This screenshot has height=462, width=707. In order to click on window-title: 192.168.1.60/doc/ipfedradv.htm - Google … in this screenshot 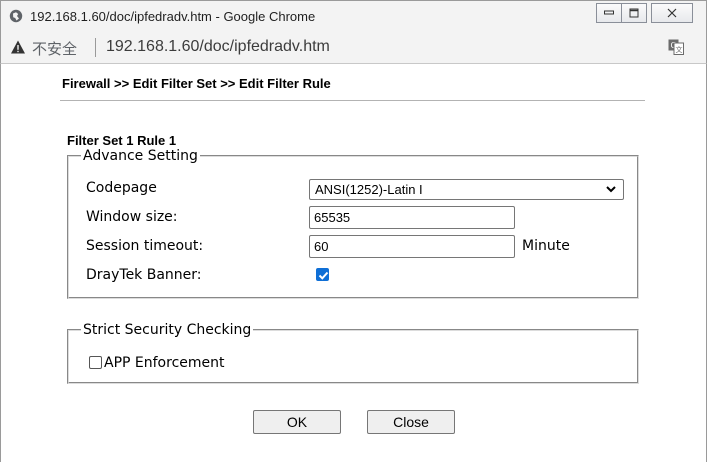, I will do `click(173, 16)`.